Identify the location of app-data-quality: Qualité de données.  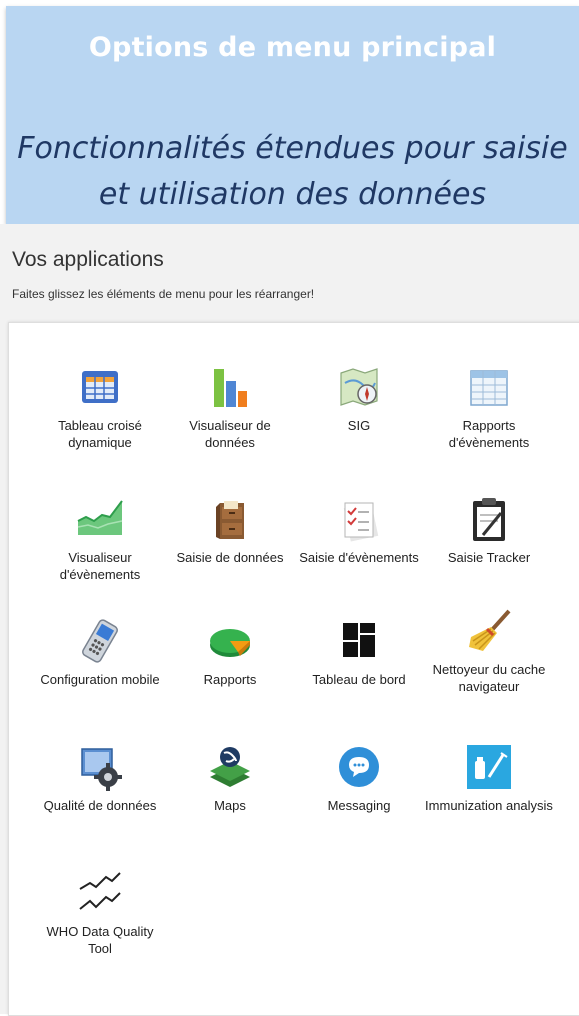
(100, 778).